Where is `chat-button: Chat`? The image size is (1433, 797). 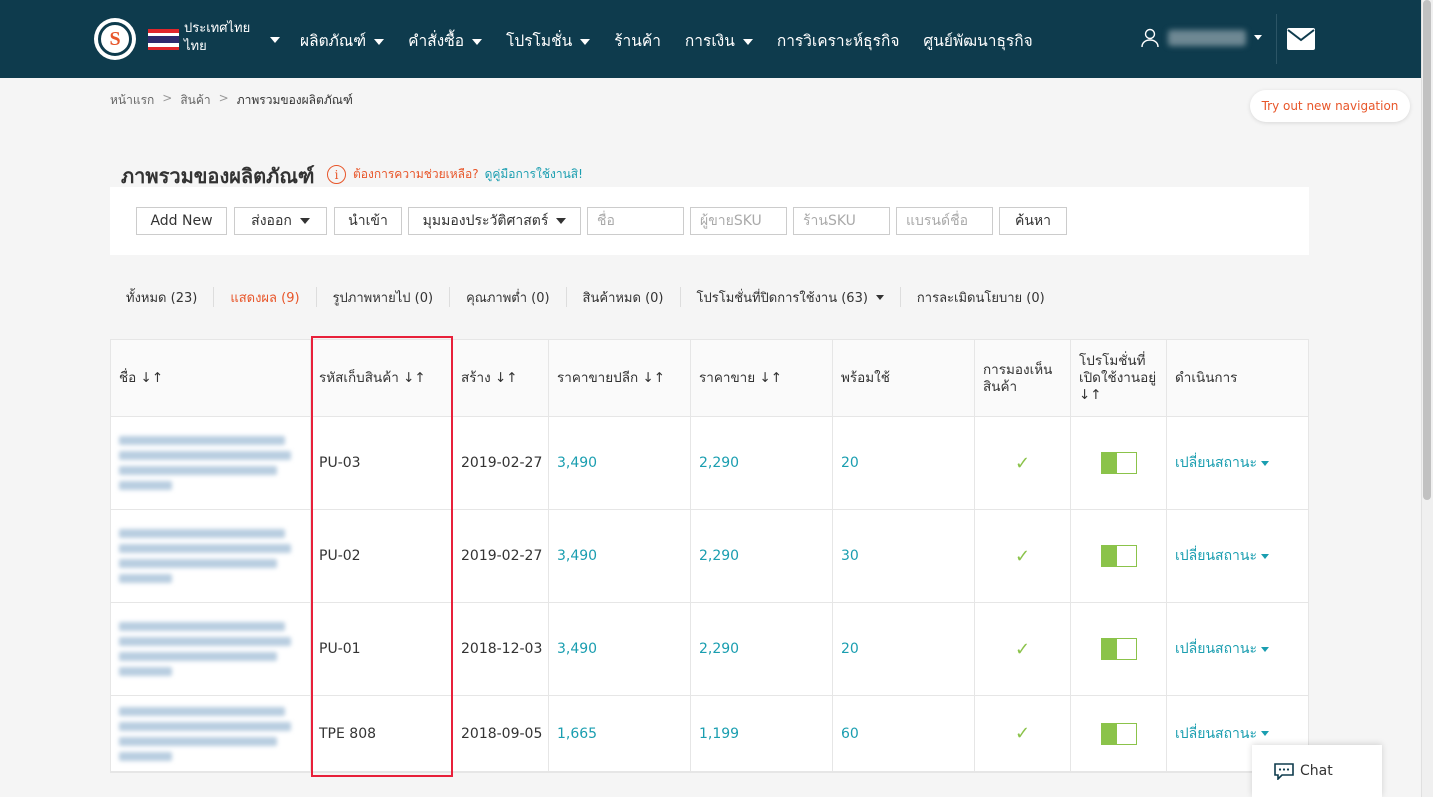
chat-button: Chat is located at coordinates (1317, 771).